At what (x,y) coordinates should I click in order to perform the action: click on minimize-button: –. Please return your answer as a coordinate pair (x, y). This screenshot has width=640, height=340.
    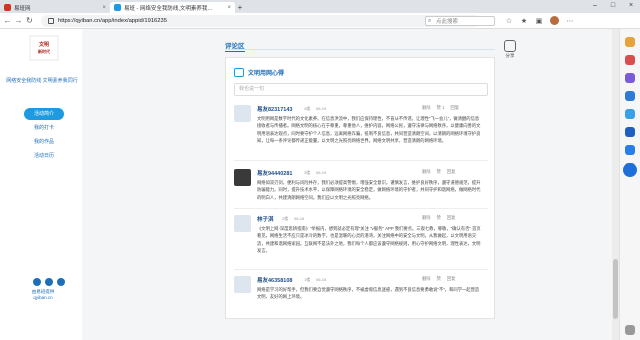
    Looking at the image, I should click on (595, 5).